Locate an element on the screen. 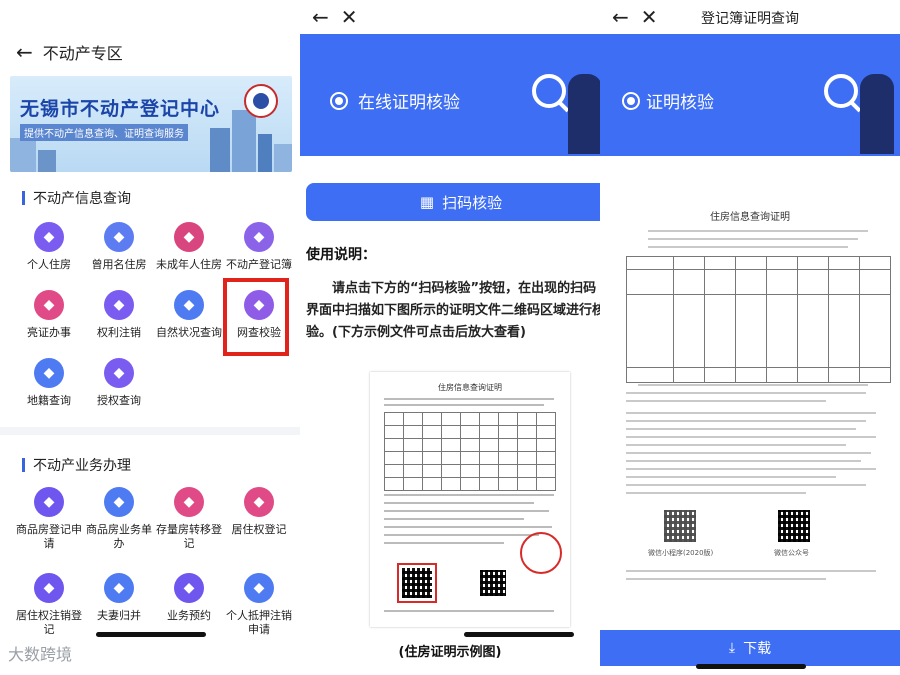 This screenshot has height=675, width=900. logout-icon: ◆ is located at coordinates (119, 305).